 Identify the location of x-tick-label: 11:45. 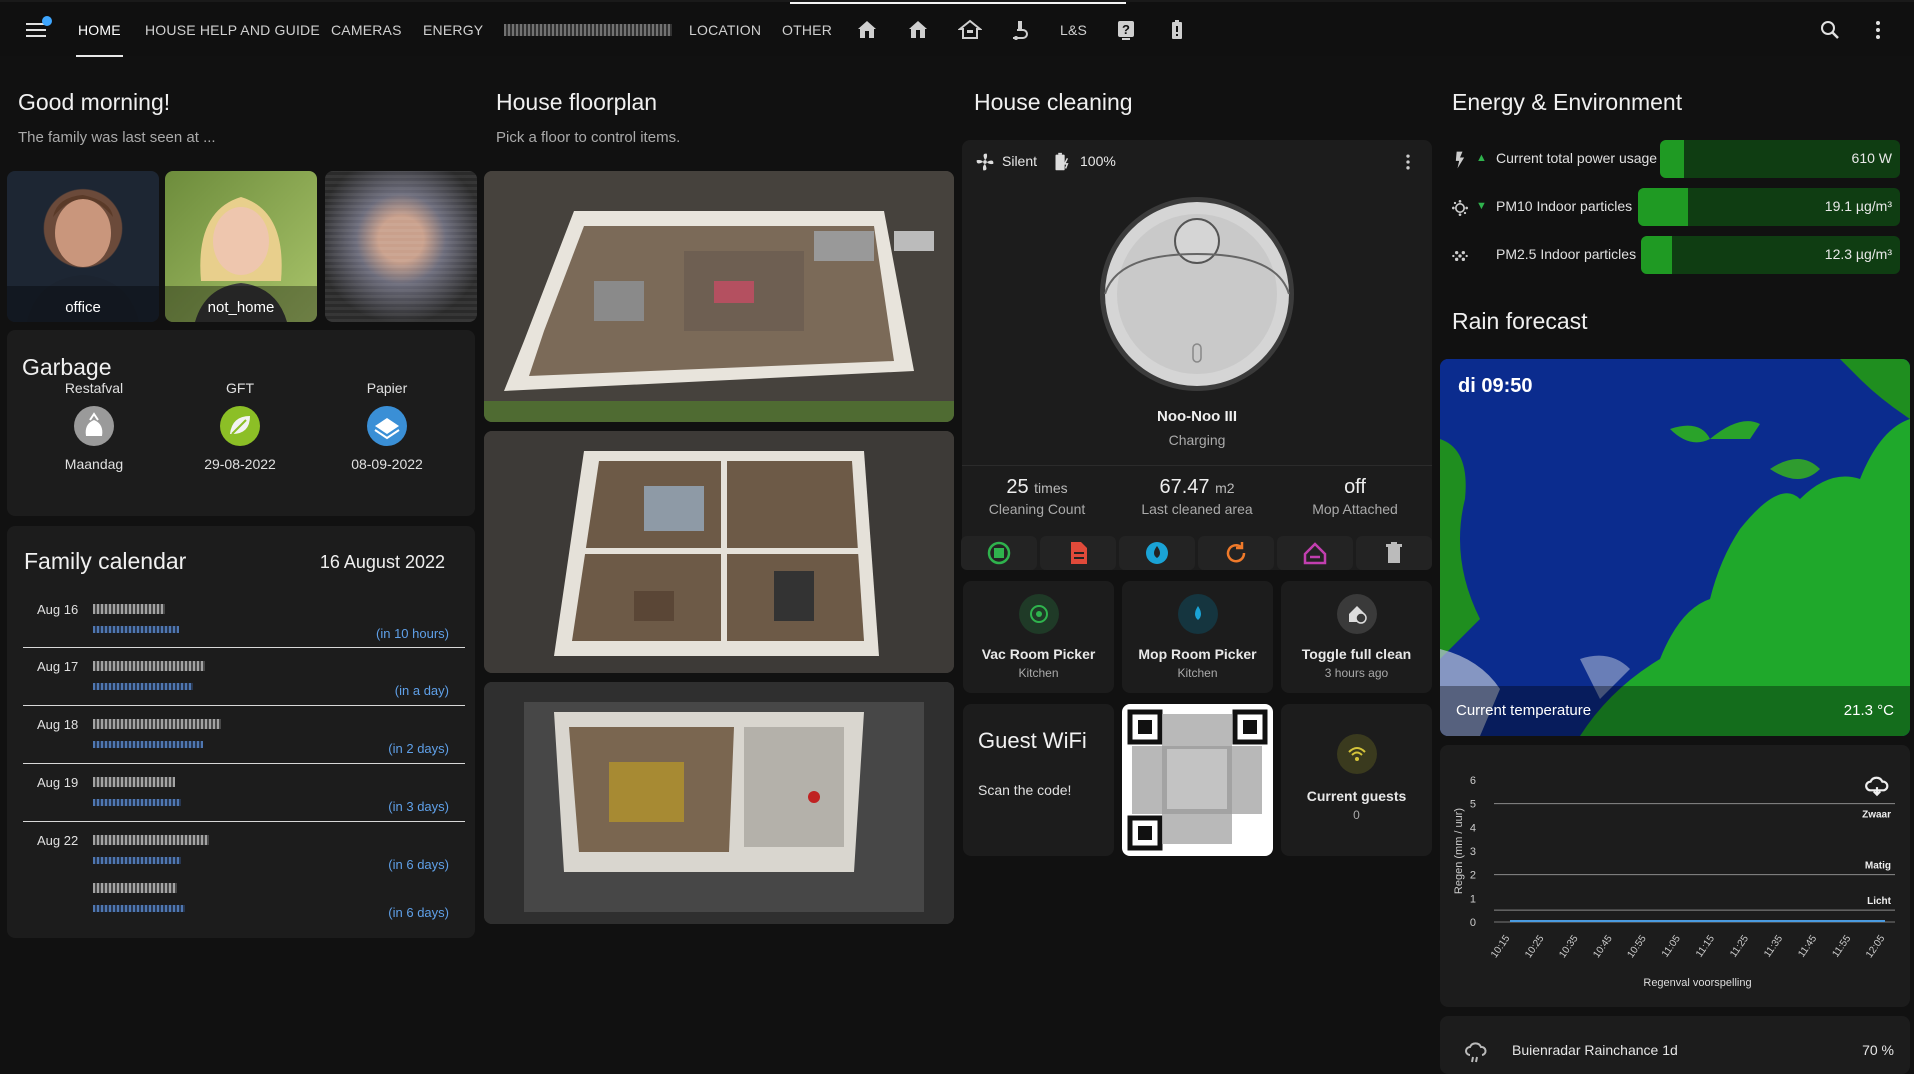
(1807, 946).